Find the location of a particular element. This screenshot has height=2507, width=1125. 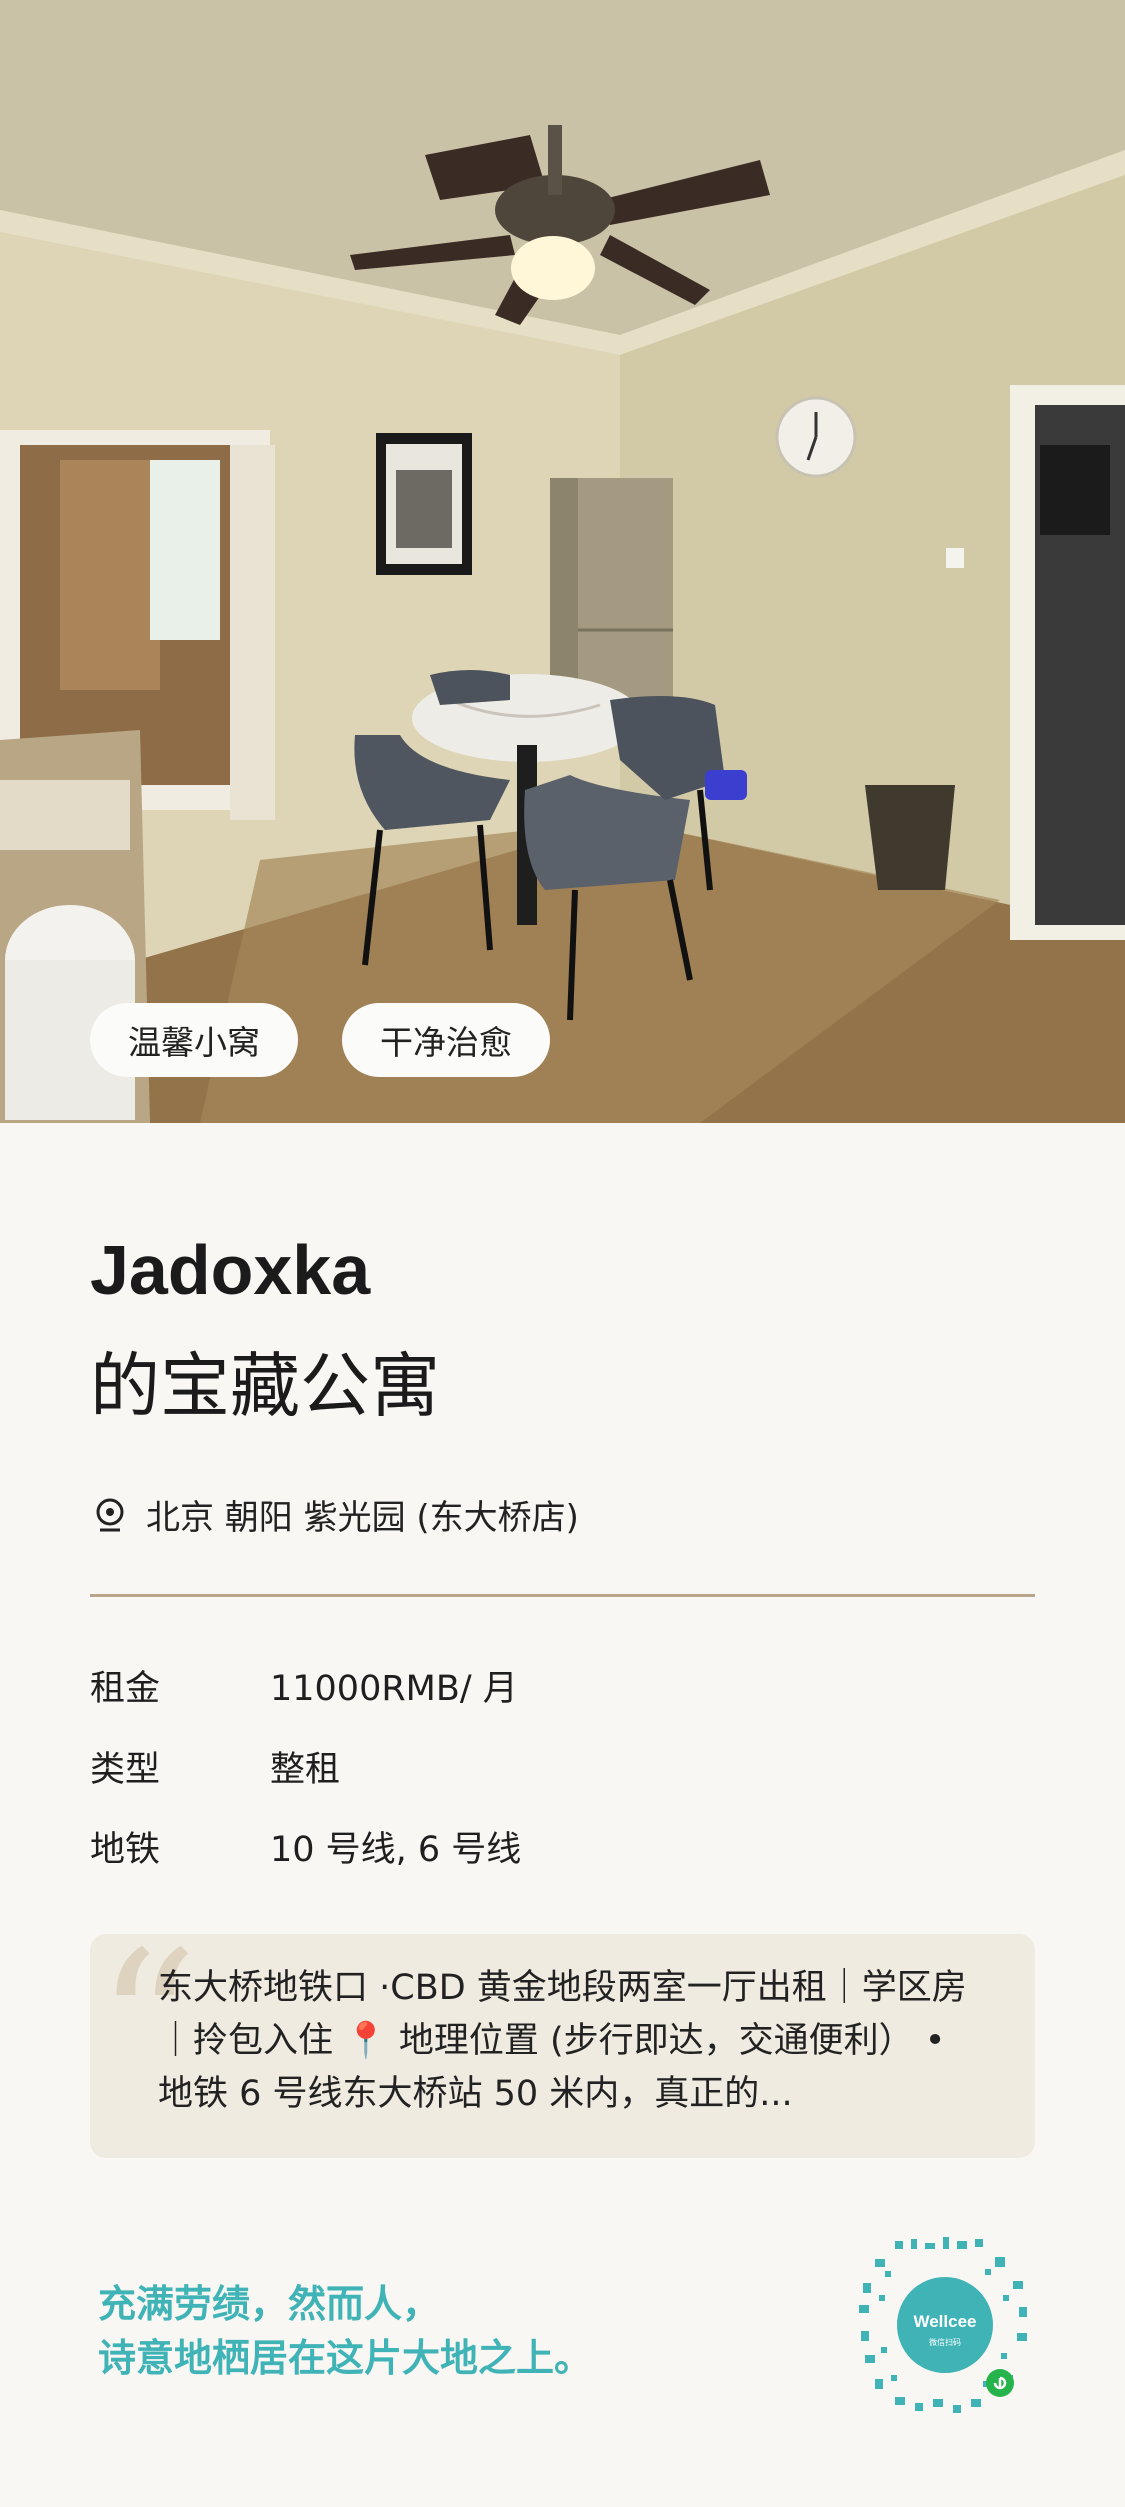

location-row: 北京 朝阳 紫光园 (东大桥店) is located at coordinates (334, 1514).